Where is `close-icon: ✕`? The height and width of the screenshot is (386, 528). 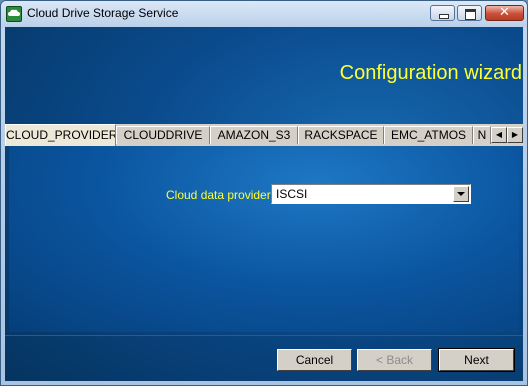 close-icon: ✕ is located at coordinates (504, 12).